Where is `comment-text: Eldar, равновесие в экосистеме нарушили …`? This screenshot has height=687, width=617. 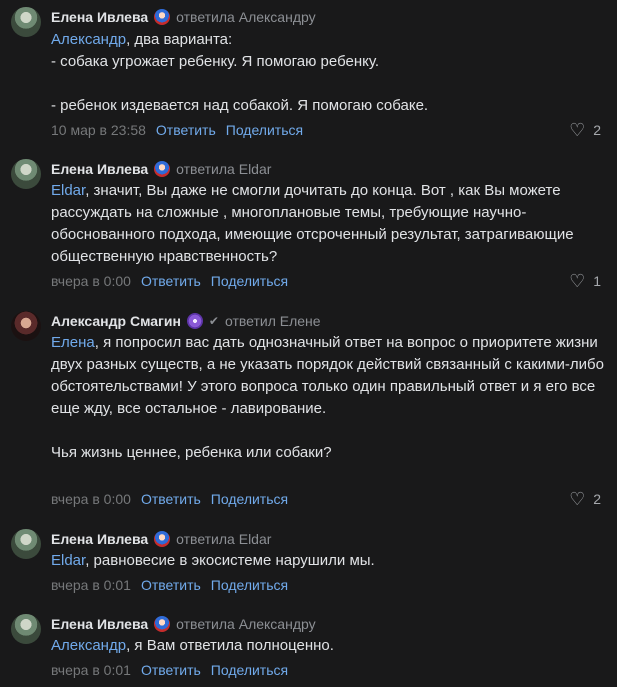
comment-text: Eldar, равновесие в экосистеме нарушили … is located at coordinates (331, 561).